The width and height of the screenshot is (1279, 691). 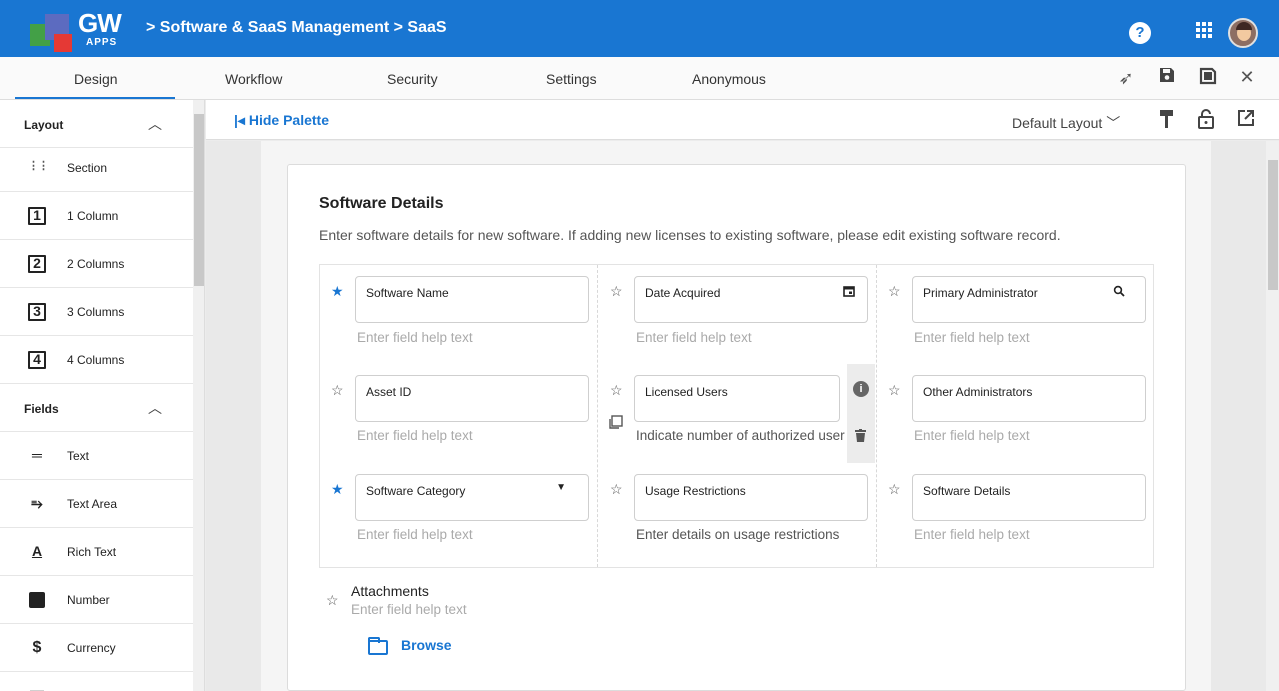 I want to click on number-icon: 1, so click(x=37, y=600).